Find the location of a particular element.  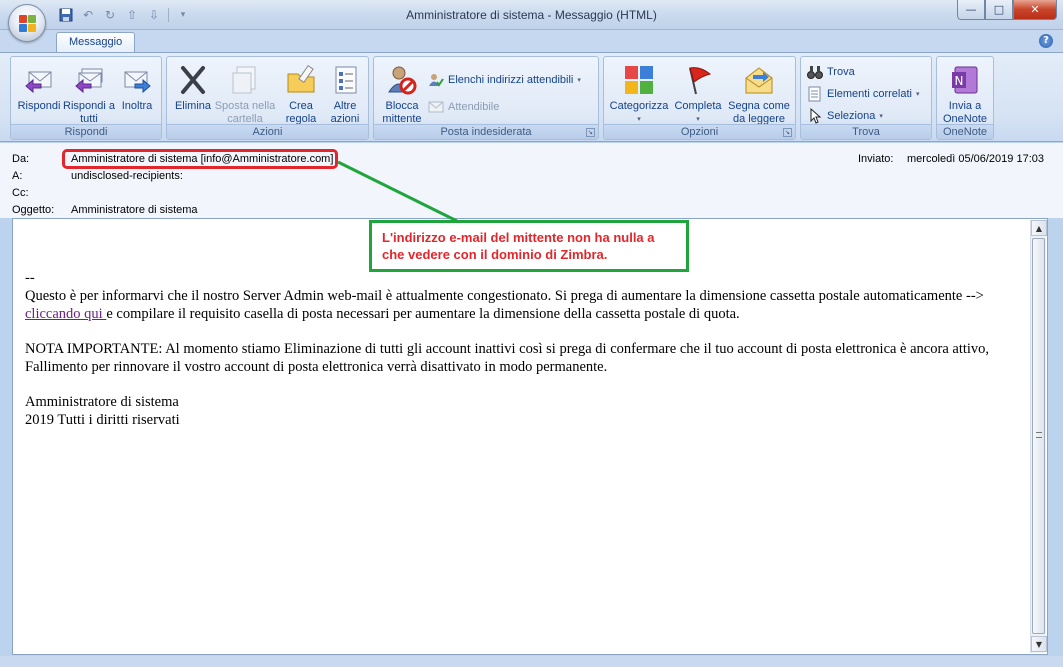

scroll-down-icon: ▼ is located at coordinates (1039, 644).